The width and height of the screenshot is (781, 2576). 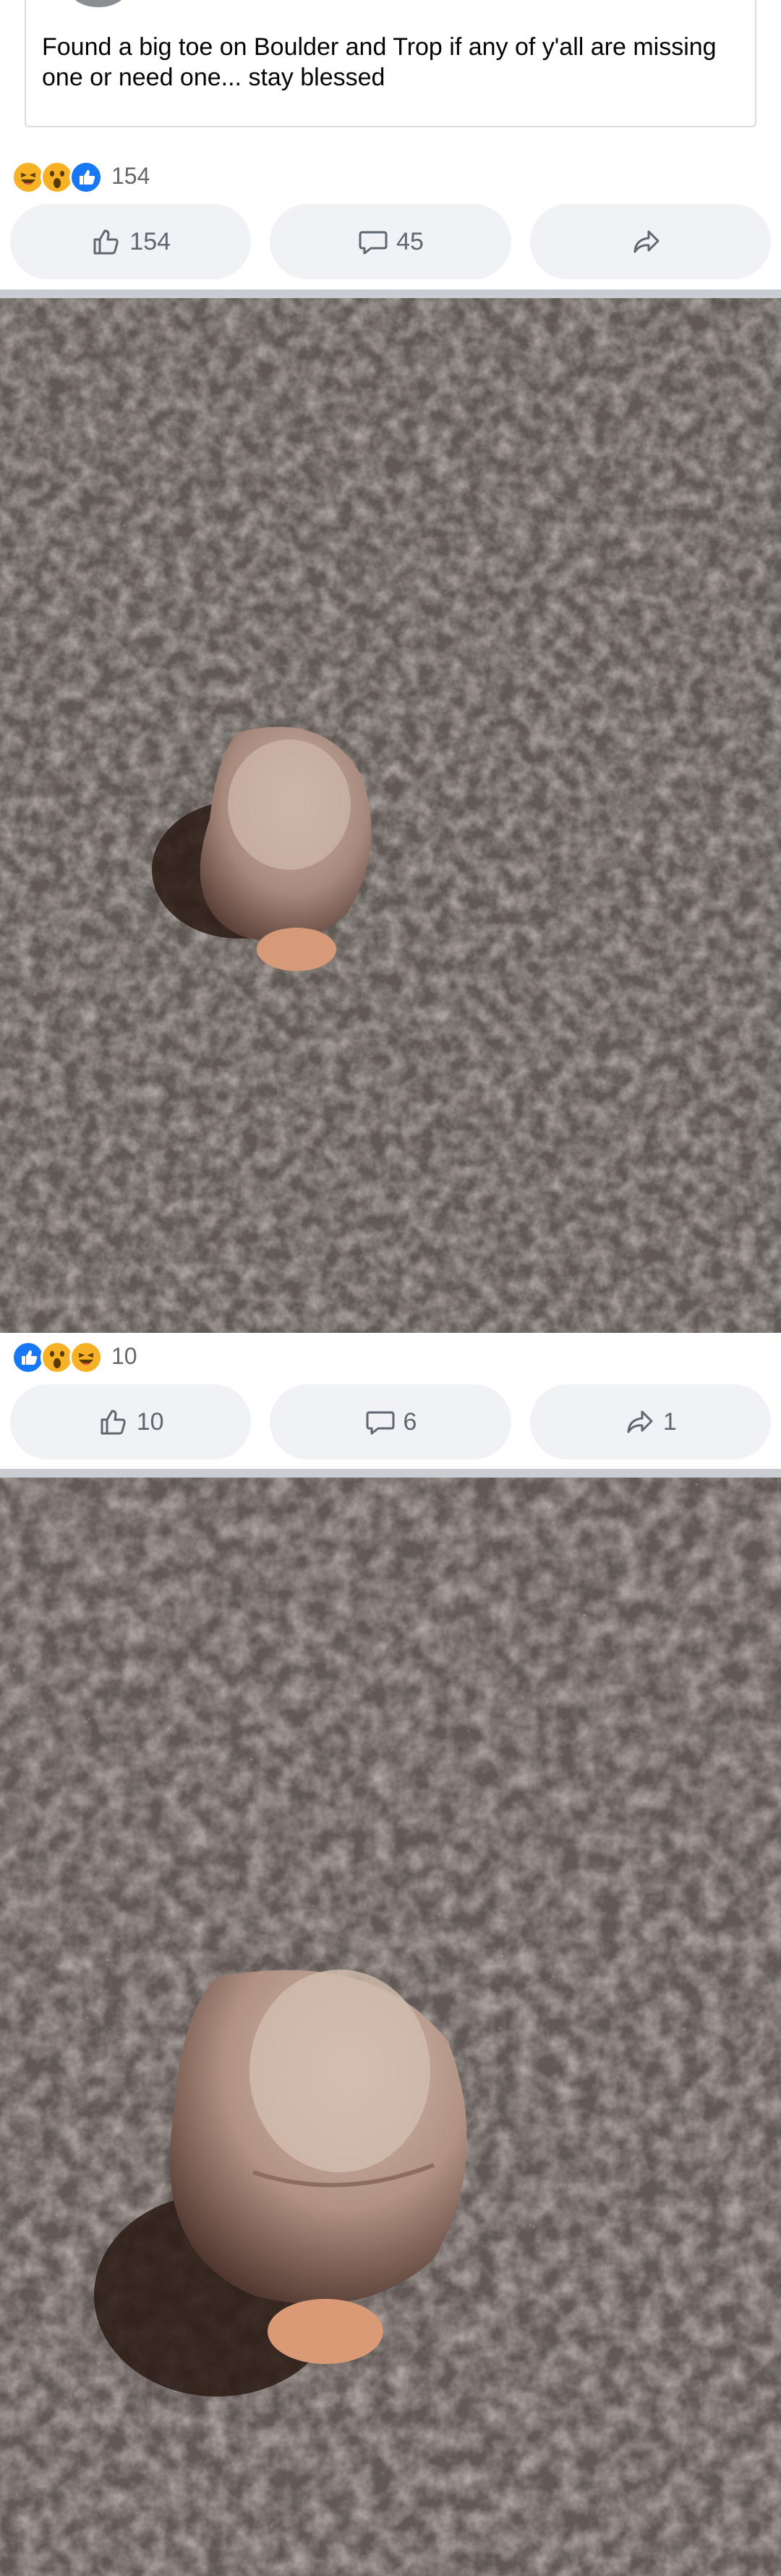 I want to click on reactions-count: 10, so click(x=124, y=1355).